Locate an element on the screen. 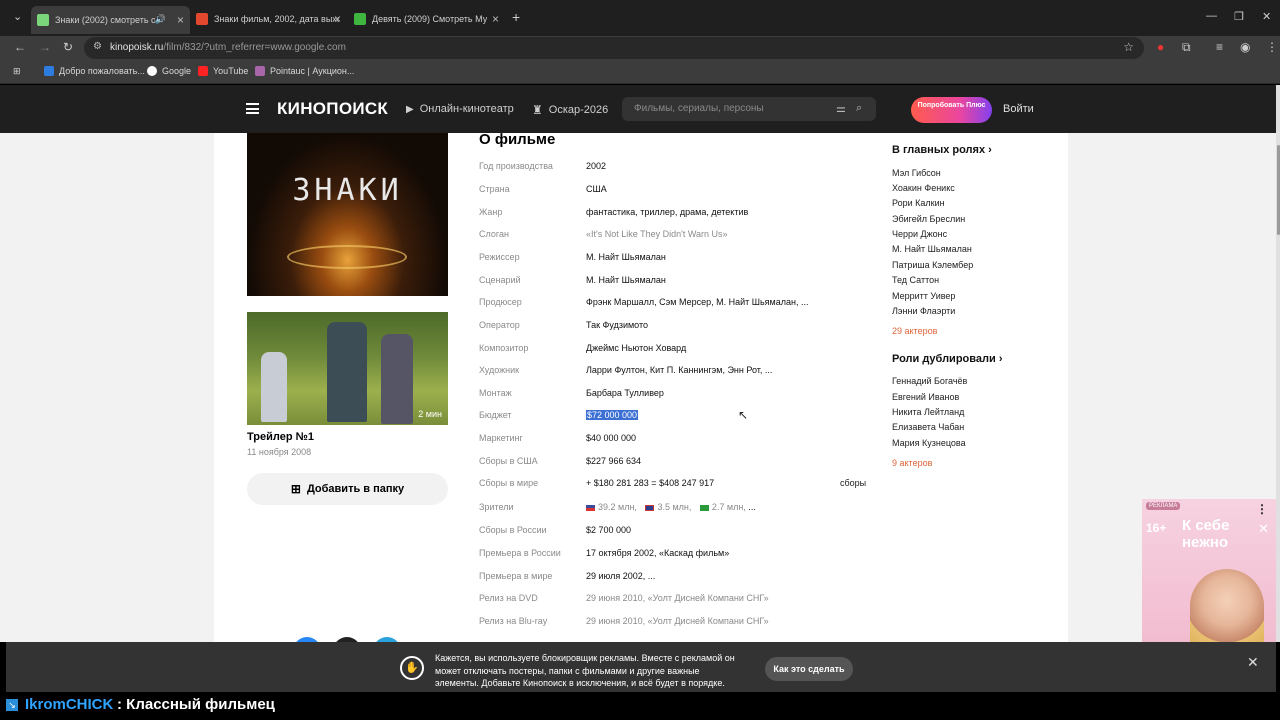 The height and width of the screenshot is (720, 1280). operator-link: Так Фудзимото is located at coordinates (617, 325).